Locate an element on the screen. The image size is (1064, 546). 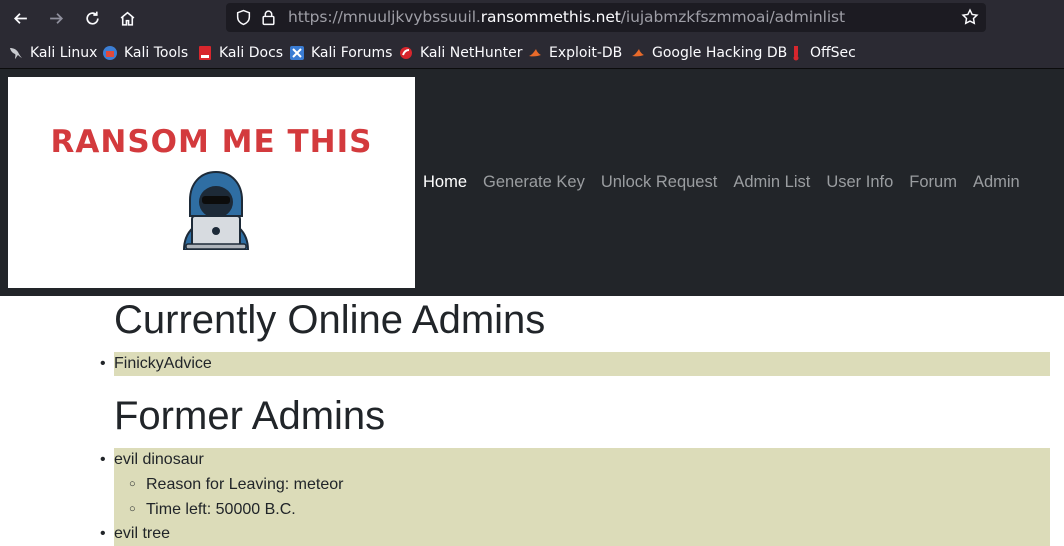
nethunter-icon is located at coordinates (406, 53).